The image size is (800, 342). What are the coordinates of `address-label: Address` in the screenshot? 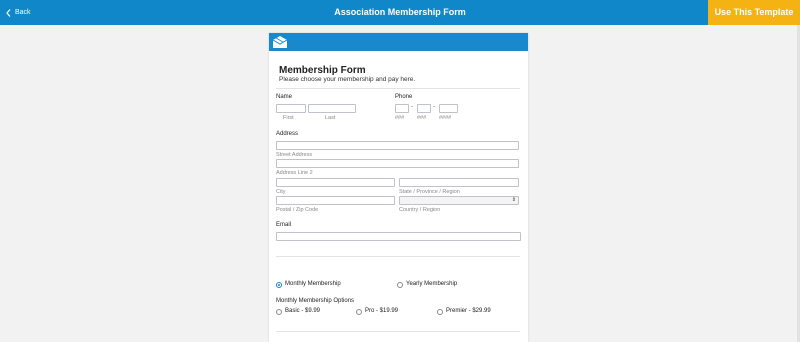 It's located at (287, 134).